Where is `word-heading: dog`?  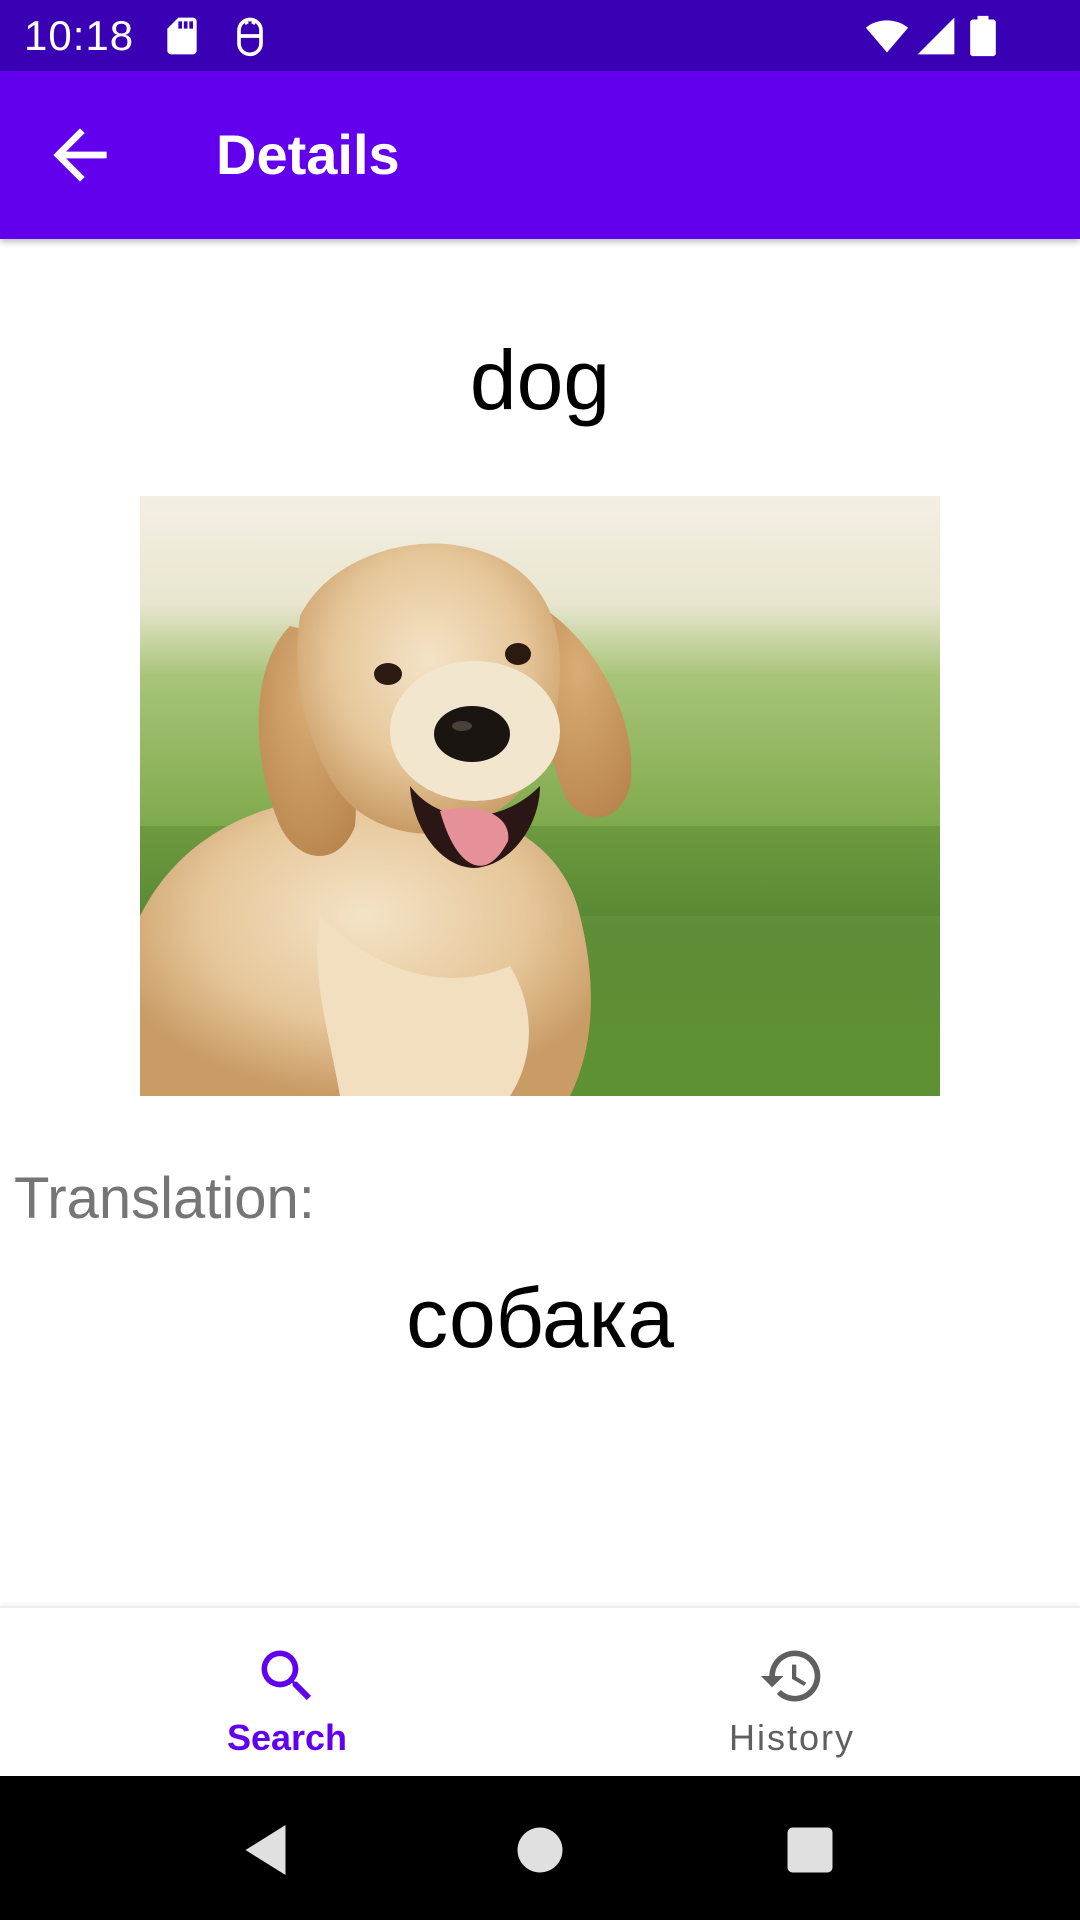
word-heading: dog is located at coordinates (540, 380).